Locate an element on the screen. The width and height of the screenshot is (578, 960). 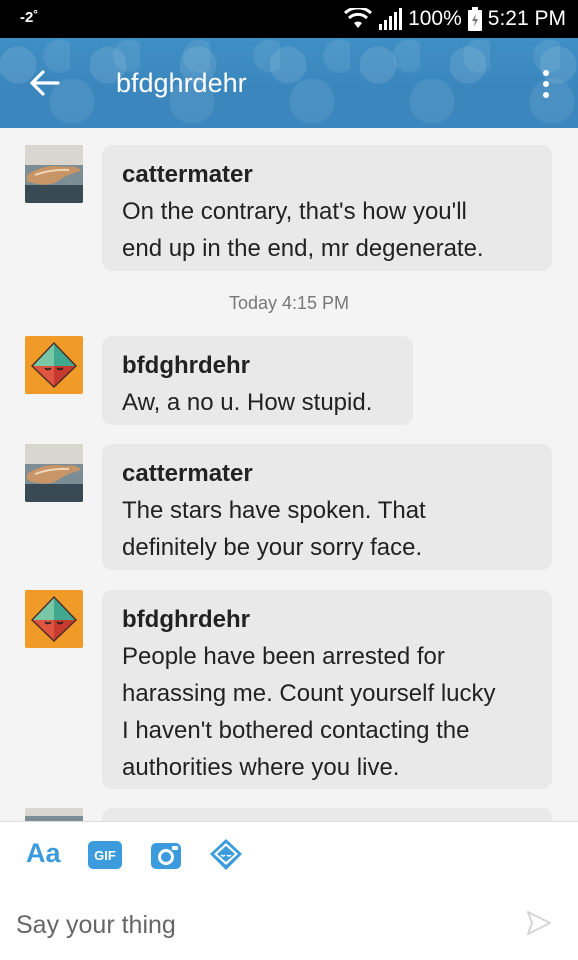
composer is located at coordinates (289, 924).